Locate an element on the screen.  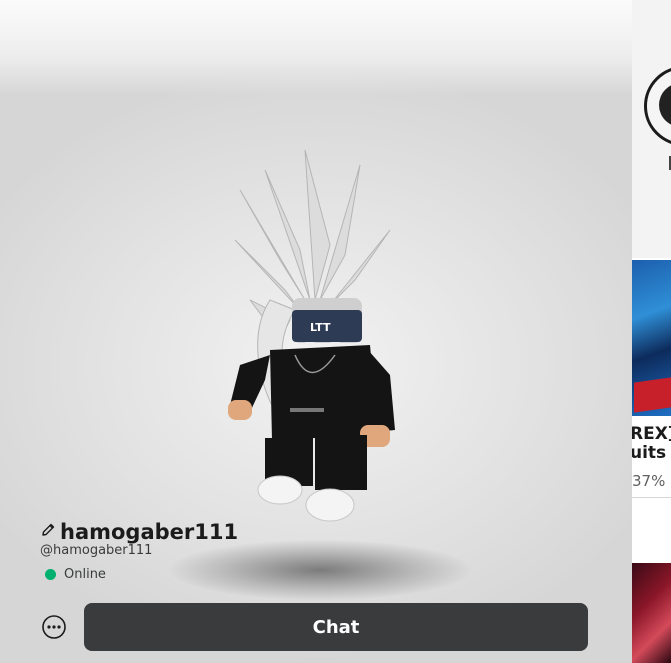
friend-avatar is located at coordinates (657, 106).